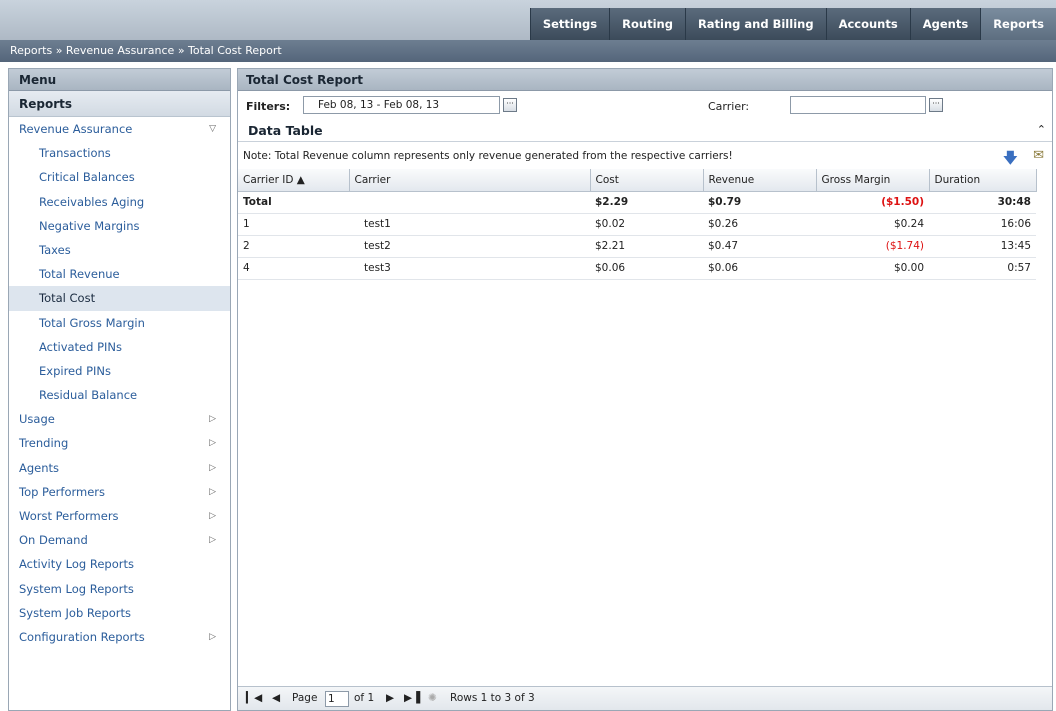  What do you see at coordinates (872, 268) in the screenshot?
I see `cell-margin: $0.00` at bounding box center [872, 268].